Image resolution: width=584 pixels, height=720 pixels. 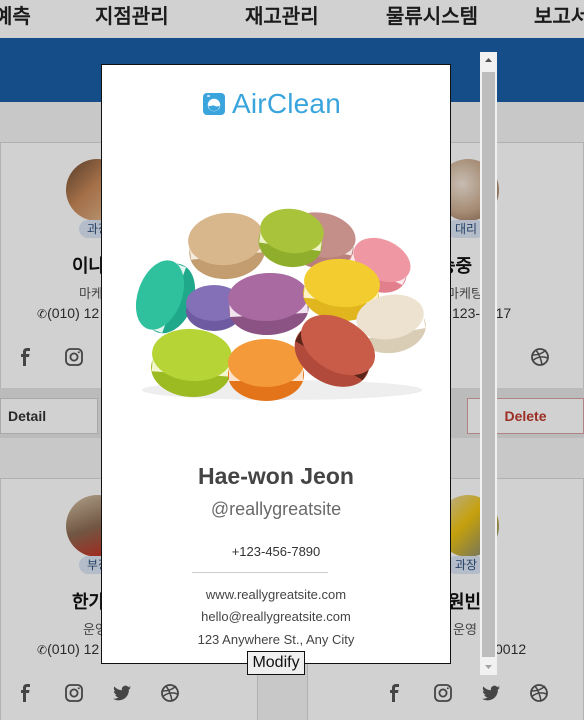 I want to click on profile-address: 123 Anywhere St., Any City, so click(x=276, y=639).